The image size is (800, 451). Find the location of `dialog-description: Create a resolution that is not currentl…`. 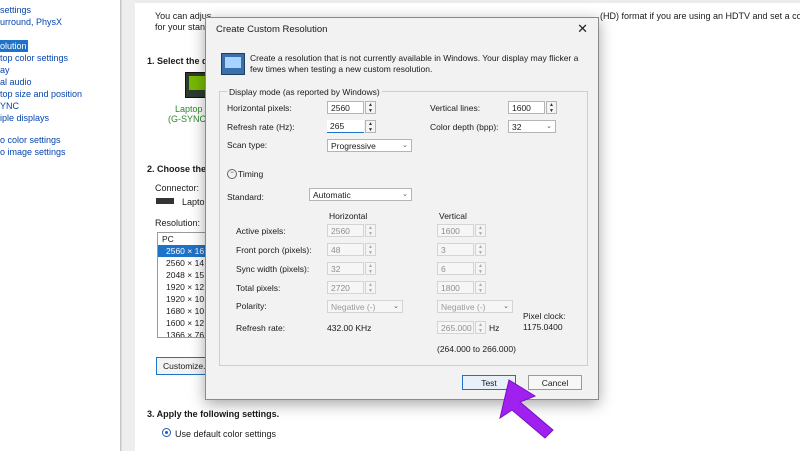

dialog-description: Create a resolution that is not currentl… is located at coordinates (414, 63).